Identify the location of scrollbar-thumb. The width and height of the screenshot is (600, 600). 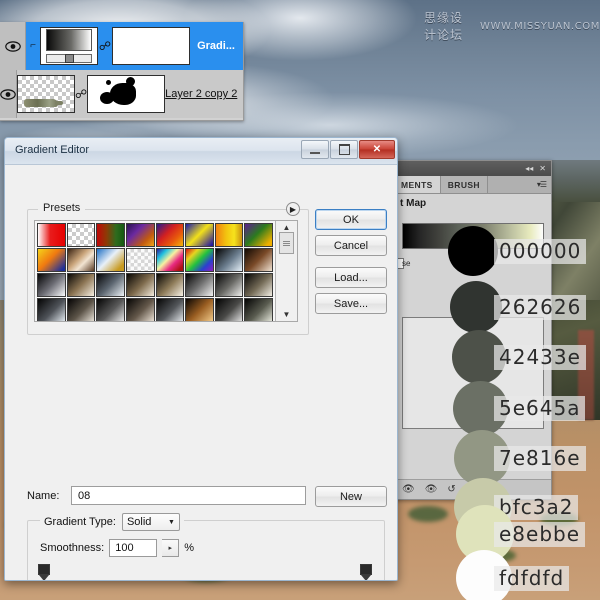
(286, 243).